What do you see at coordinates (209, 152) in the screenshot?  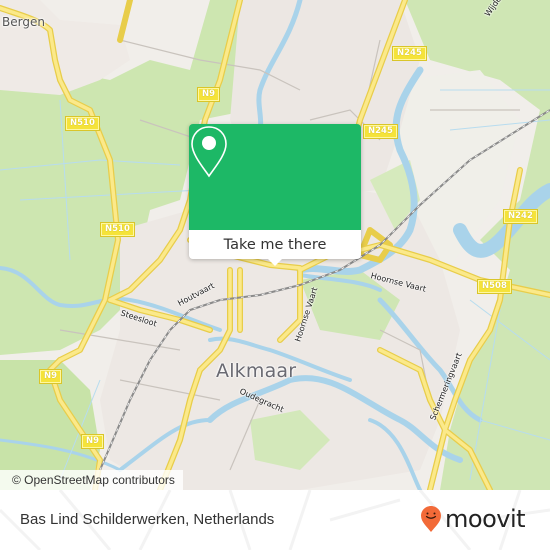 I see `map-pin-icon` at bounding box center [209, 152].